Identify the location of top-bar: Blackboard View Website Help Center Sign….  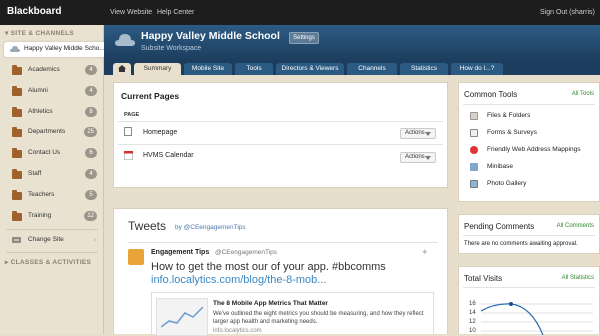
(300, 12).